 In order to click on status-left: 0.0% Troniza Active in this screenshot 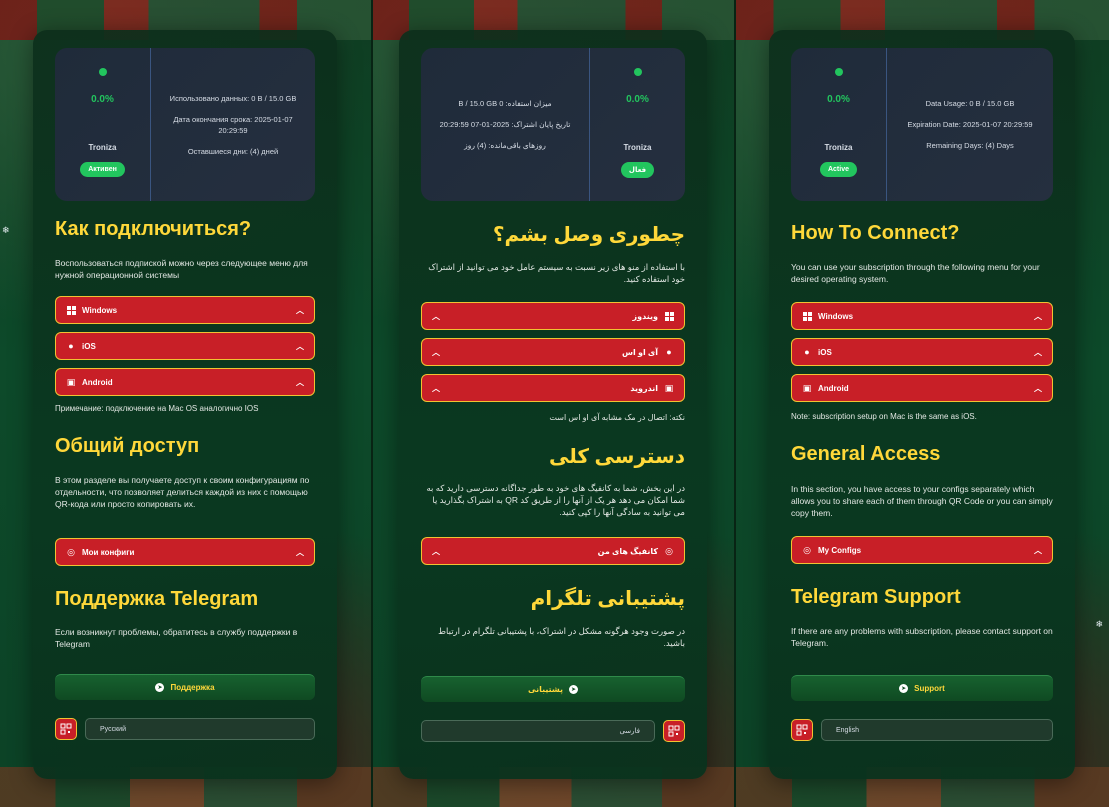, I will do `click(839, 124)`.